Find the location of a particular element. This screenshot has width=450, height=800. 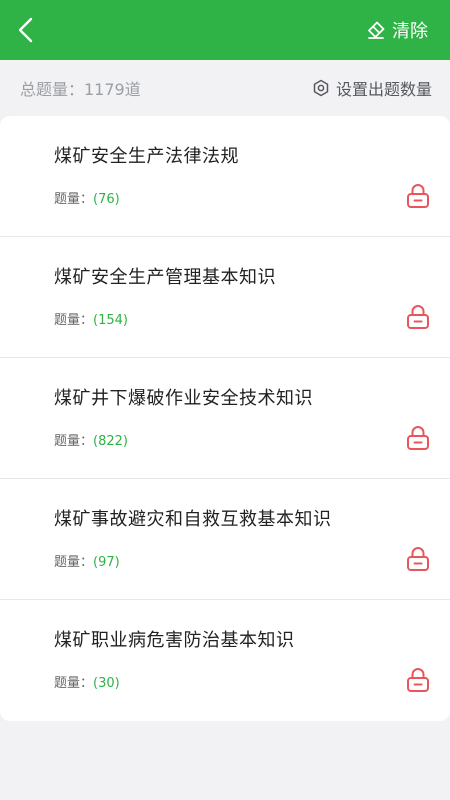

app-header: 清除 is located at coordinates (225, 30).